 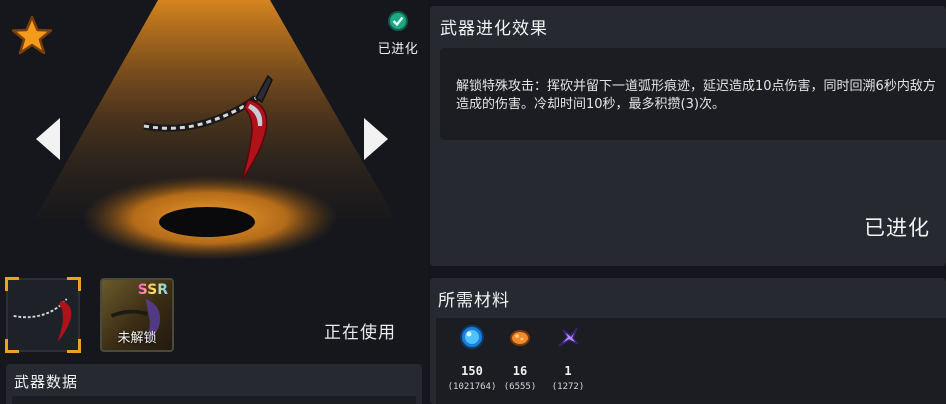 I want to click on material-item: 1 (1272), so click(x=568, y=358).